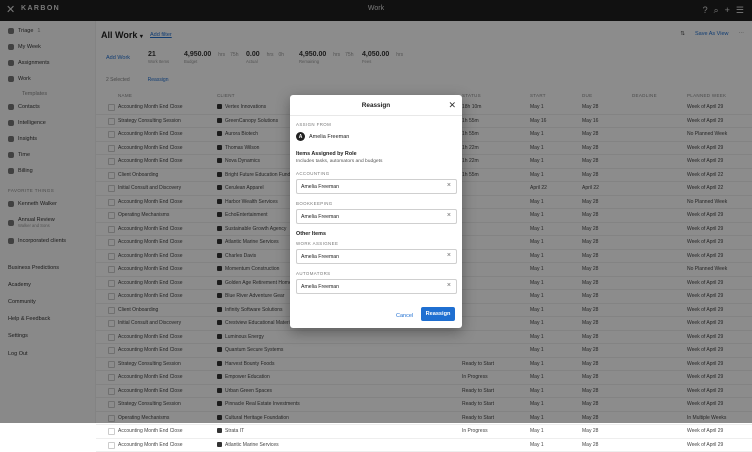 This screenshot has width=752, height=452. I want to click on avatar: A, so click(300, 136).